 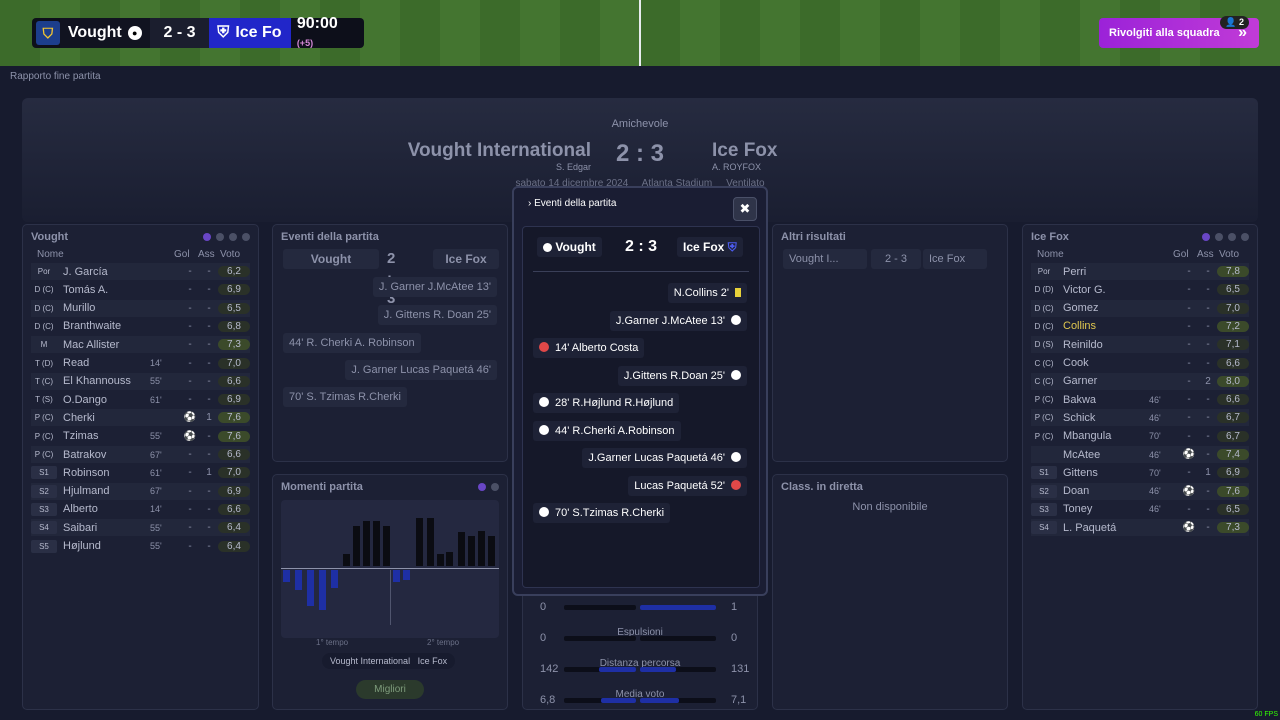 What do you see at coordinates (140, 271) in the screenshot?
I see `player-row: Por J. García - -6,2` at bounding box center [140, 271].